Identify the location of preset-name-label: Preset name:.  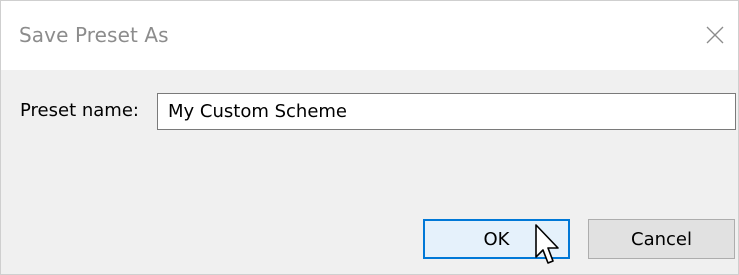
(79, 110).